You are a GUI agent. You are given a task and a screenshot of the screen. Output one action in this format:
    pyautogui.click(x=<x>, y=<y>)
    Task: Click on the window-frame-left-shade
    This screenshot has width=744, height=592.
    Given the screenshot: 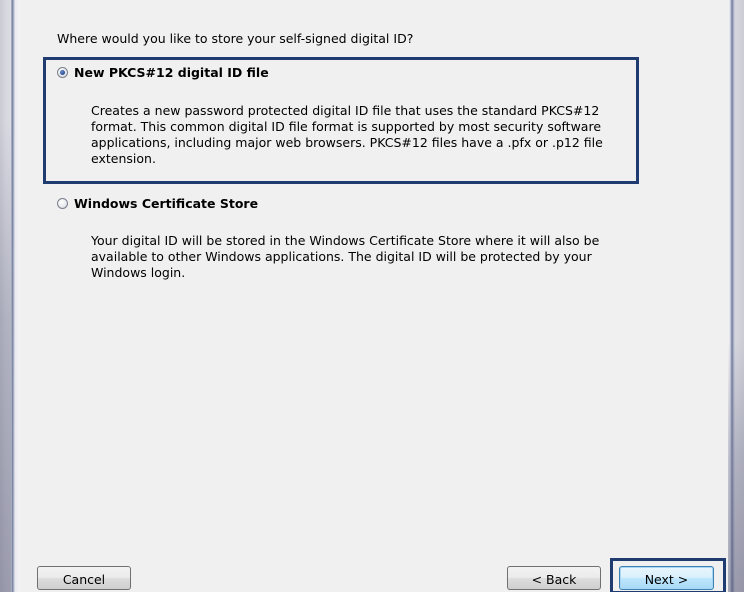 What is the action you would take?
    pyautogui.click(x=5, y=356)
    